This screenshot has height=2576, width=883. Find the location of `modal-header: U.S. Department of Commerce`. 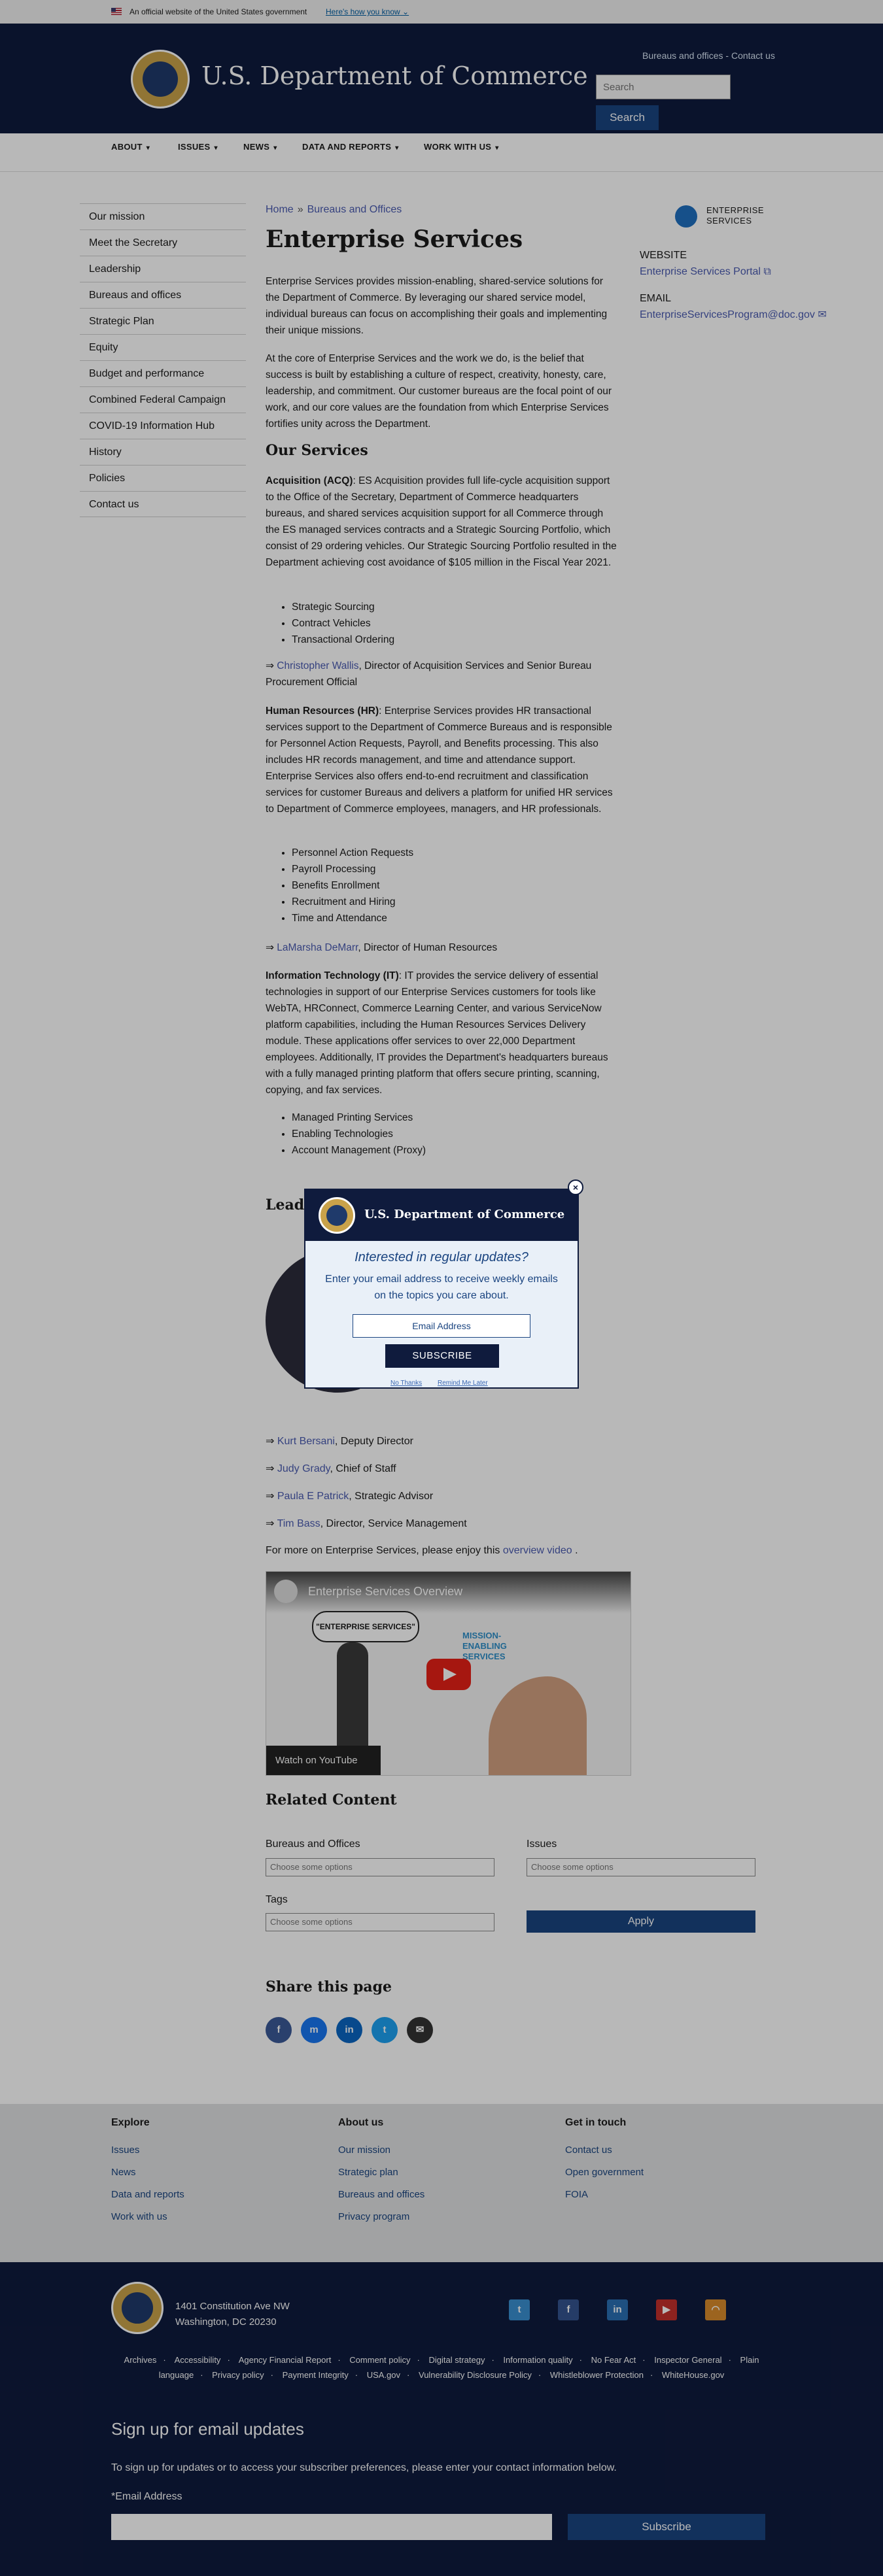

modal-header: U.S. Department of Commerce is located at coordinates (441, 1215).